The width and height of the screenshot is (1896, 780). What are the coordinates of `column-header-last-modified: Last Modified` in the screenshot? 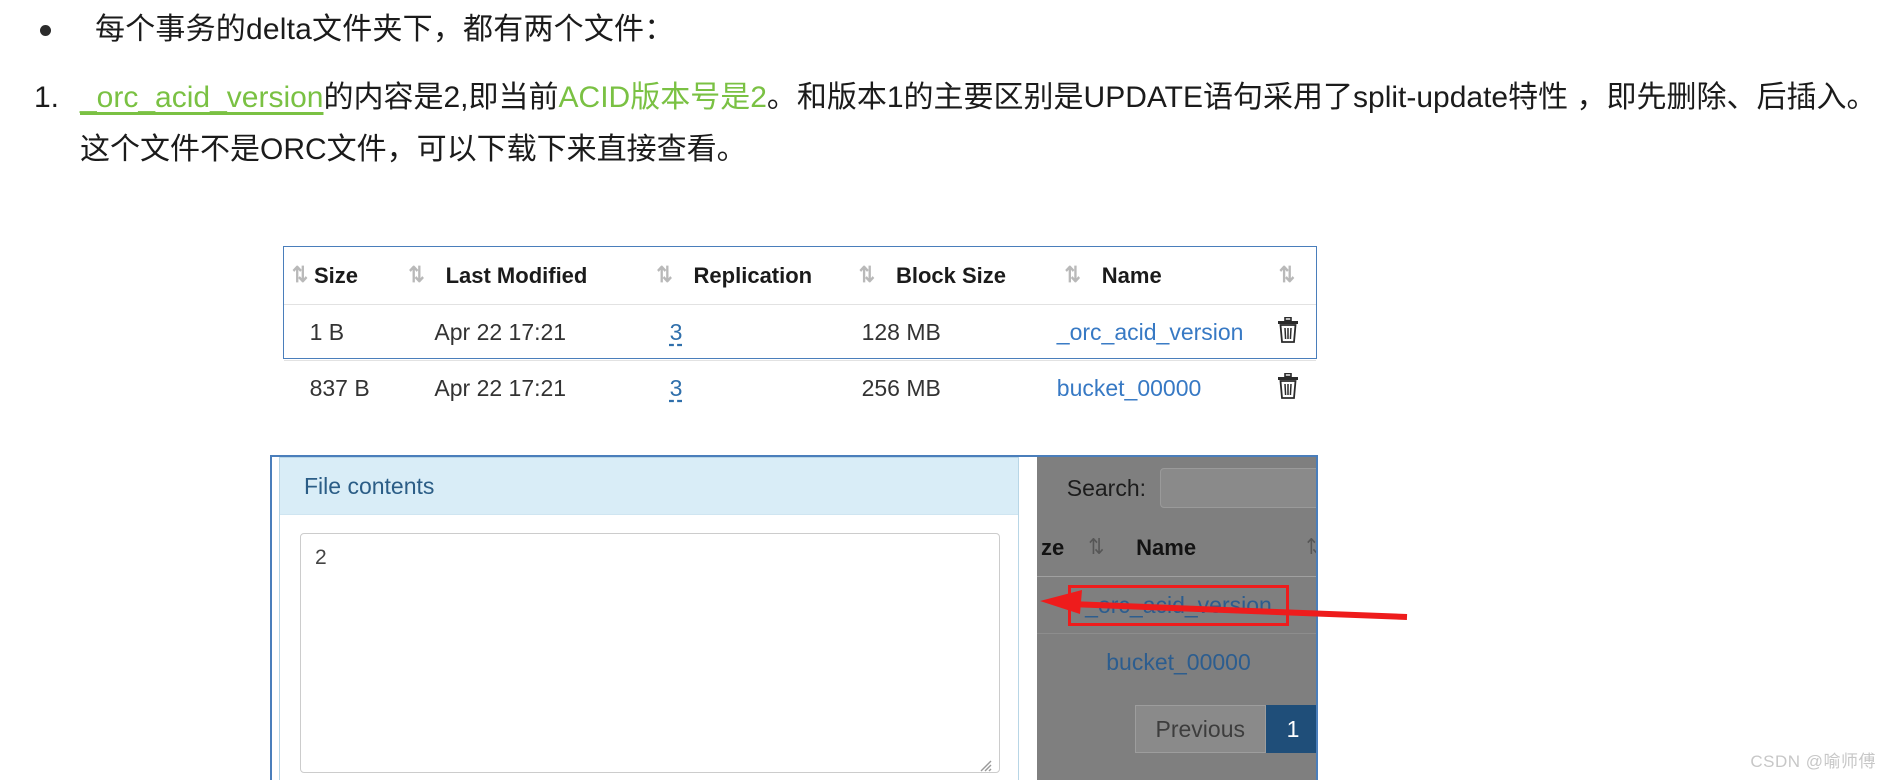 It's located at (551, 276).